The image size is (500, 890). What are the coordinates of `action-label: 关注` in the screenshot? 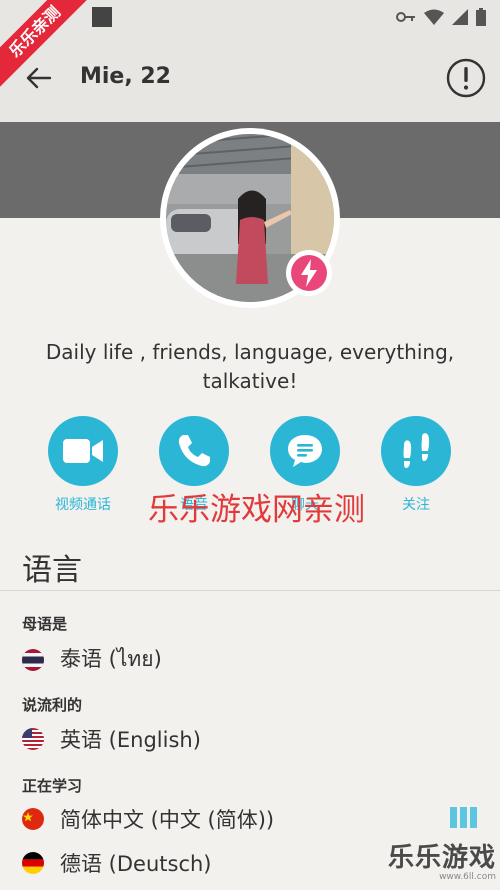 It's located at (416, 505).